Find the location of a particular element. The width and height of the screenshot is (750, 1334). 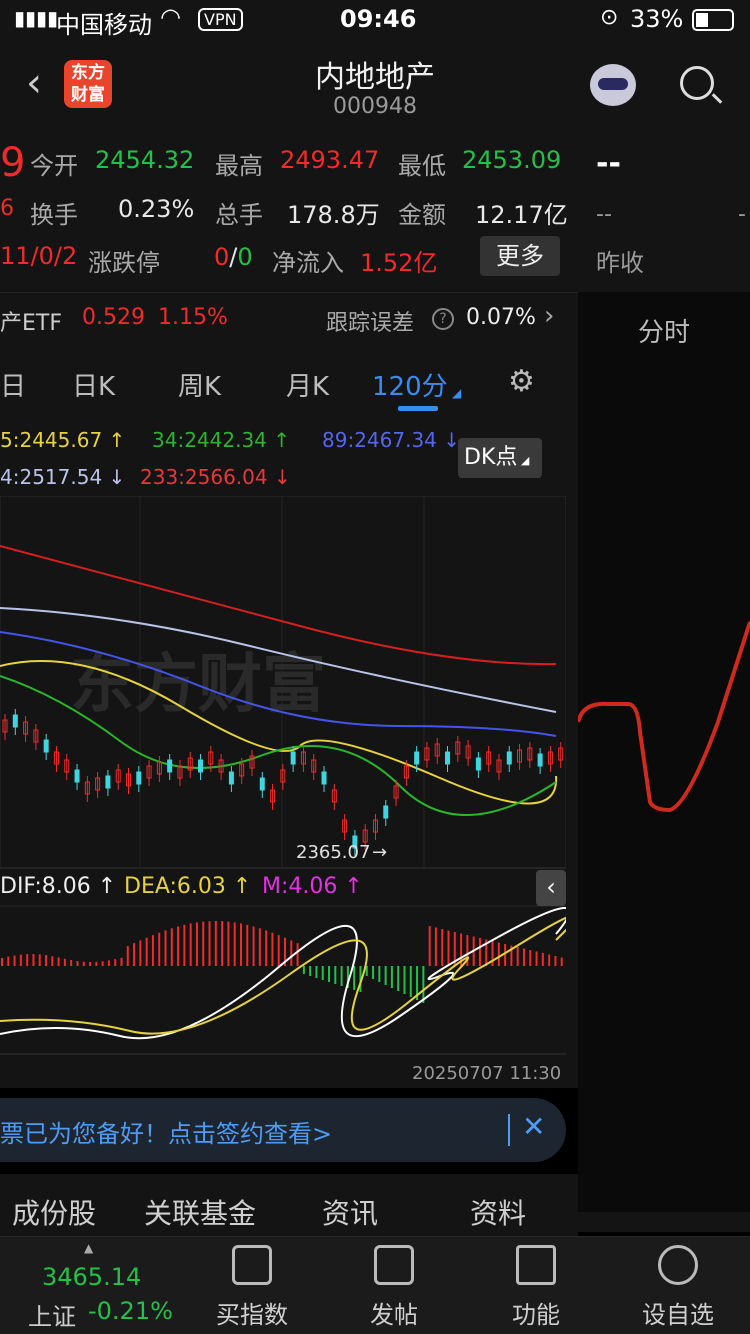

low-value: 2453.09 is located at coordinates (512, 160).